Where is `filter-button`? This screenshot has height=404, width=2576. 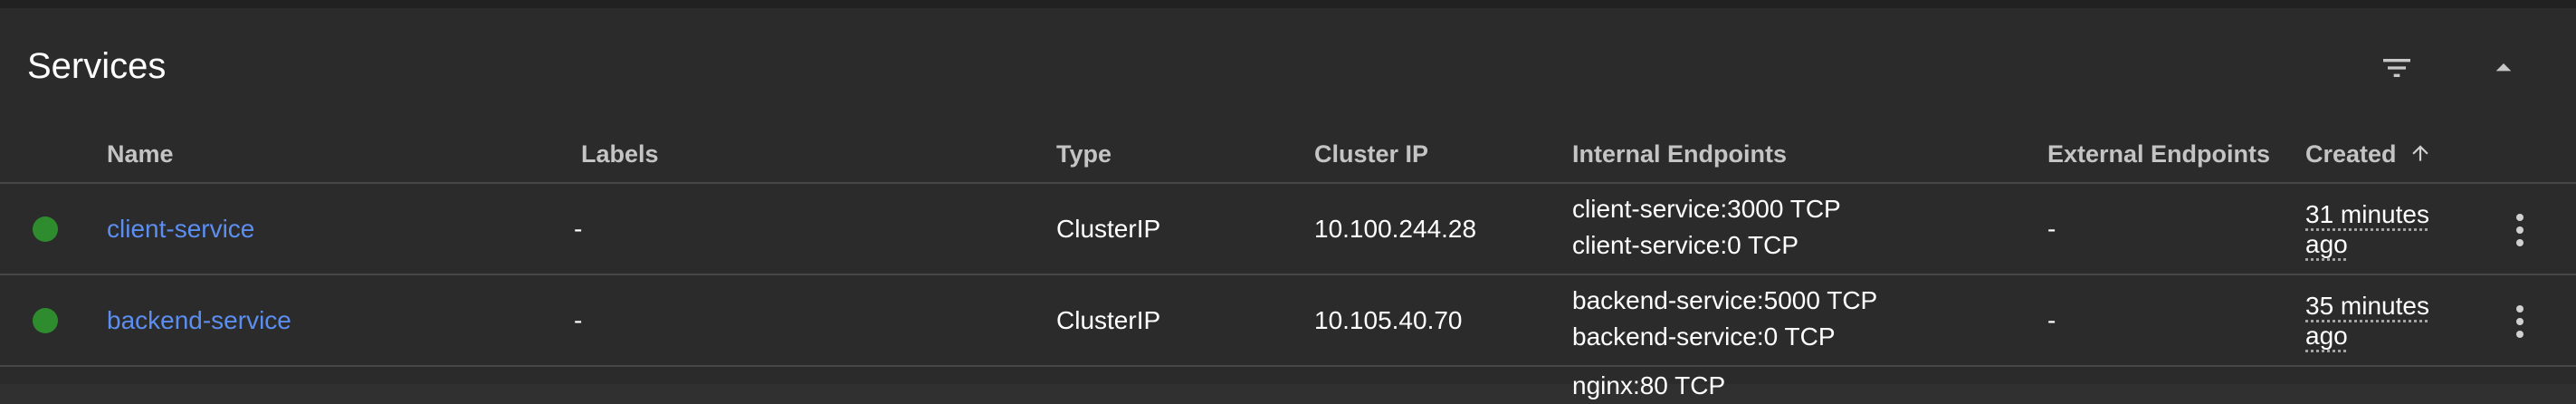 filter-button is located at coordinates (2397, 68).